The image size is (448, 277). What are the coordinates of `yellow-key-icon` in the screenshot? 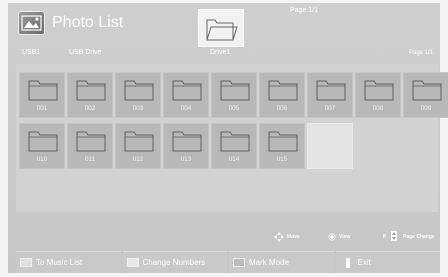 It's located at (239, 262).